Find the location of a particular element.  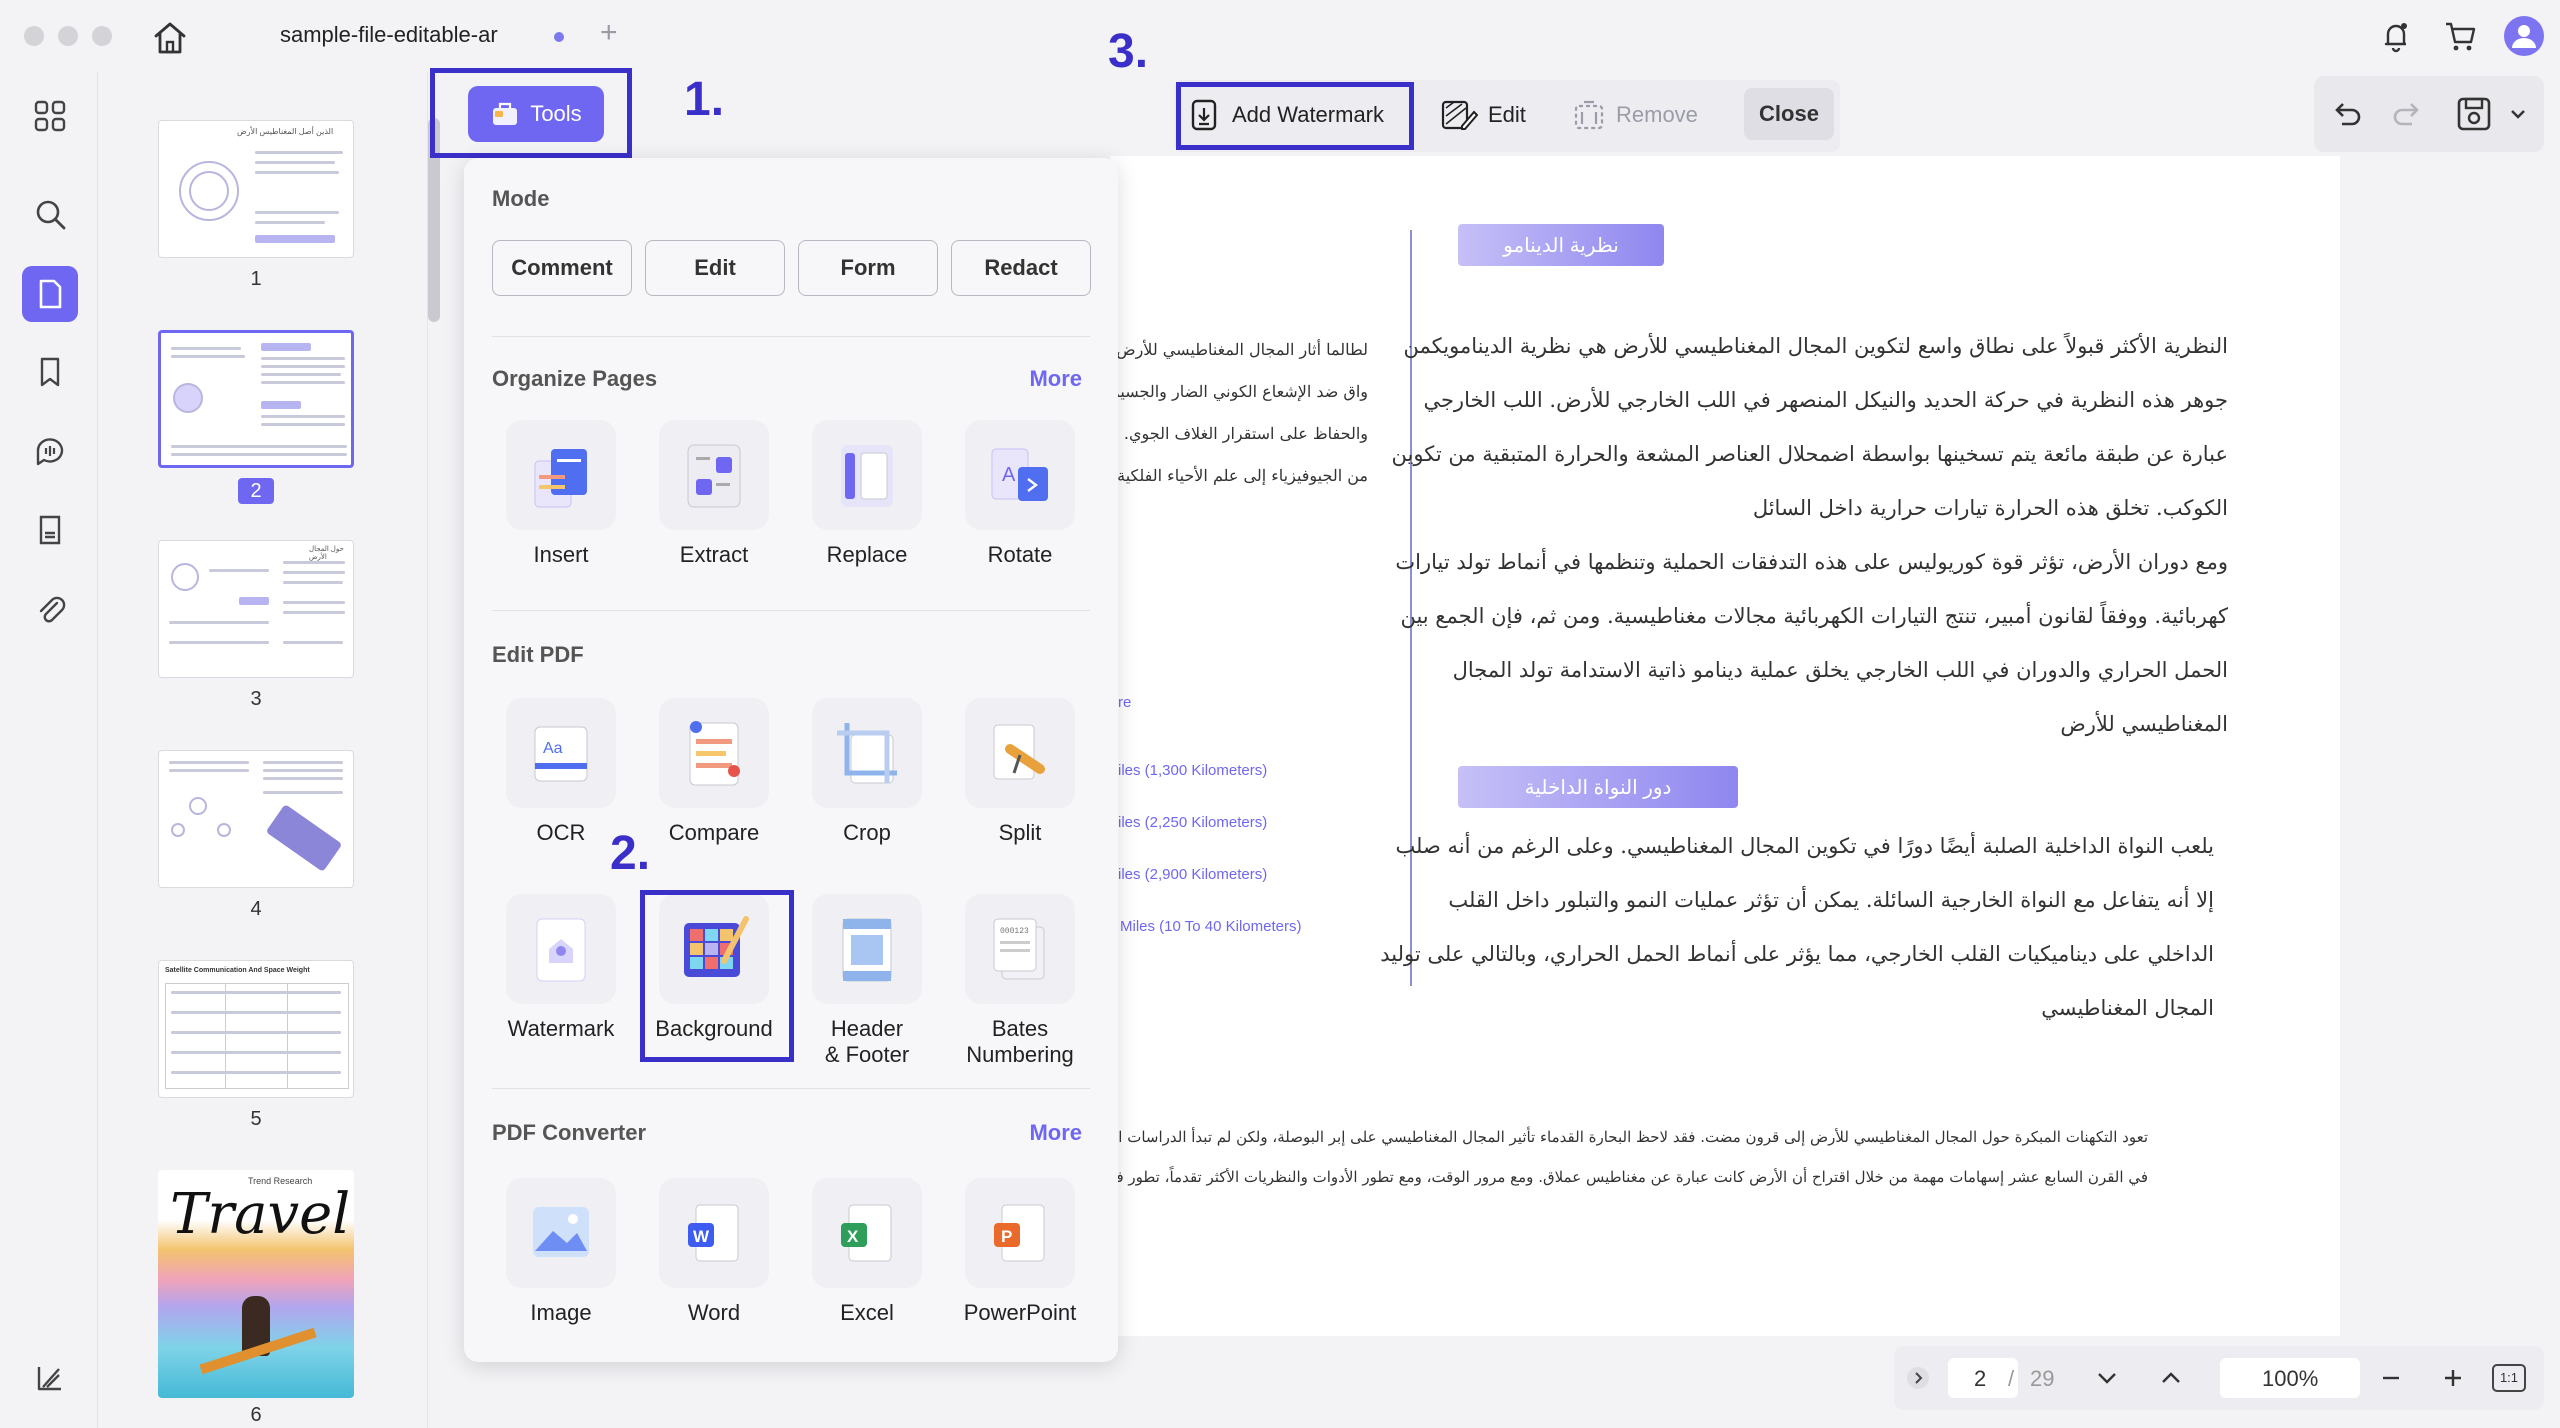

remove-watermark-button: Remove is located at coordinates (1635, 115).